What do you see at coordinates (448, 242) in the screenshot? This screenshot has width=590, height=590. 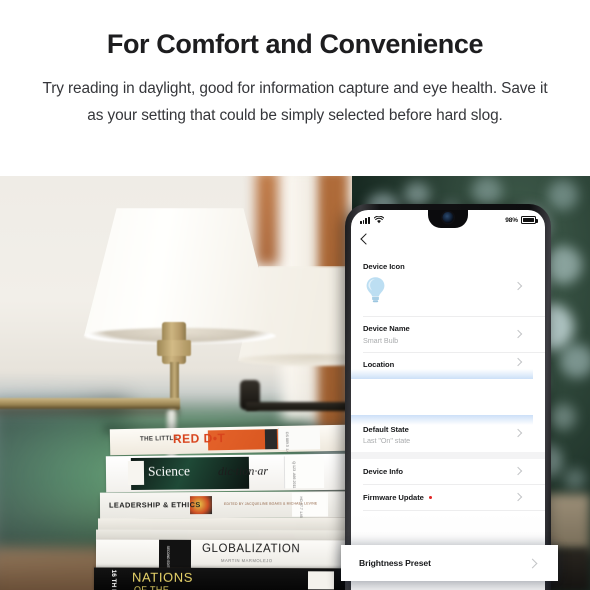 I see `phone-nav-bar` at bounding box center [448, 242].